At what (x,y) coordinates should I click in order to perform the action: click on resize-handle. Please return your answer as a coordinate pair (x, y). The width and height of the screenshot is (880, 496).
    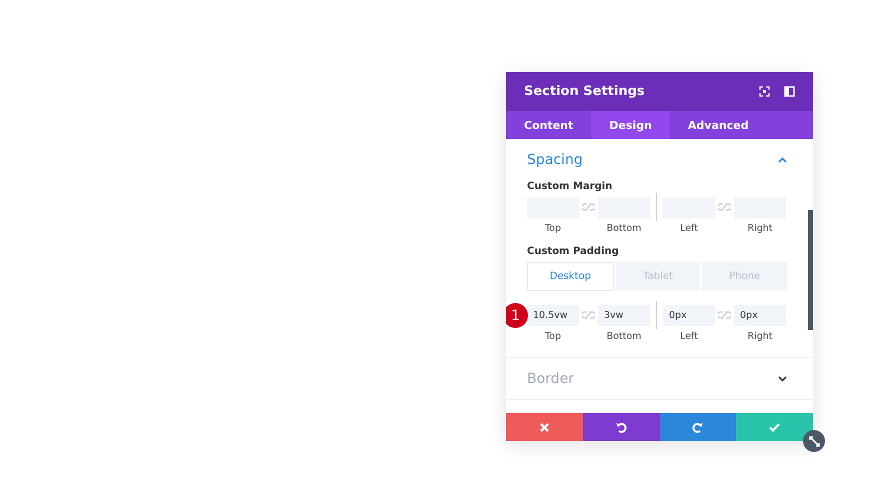
    Looking at the image, I should click on (814, 441).